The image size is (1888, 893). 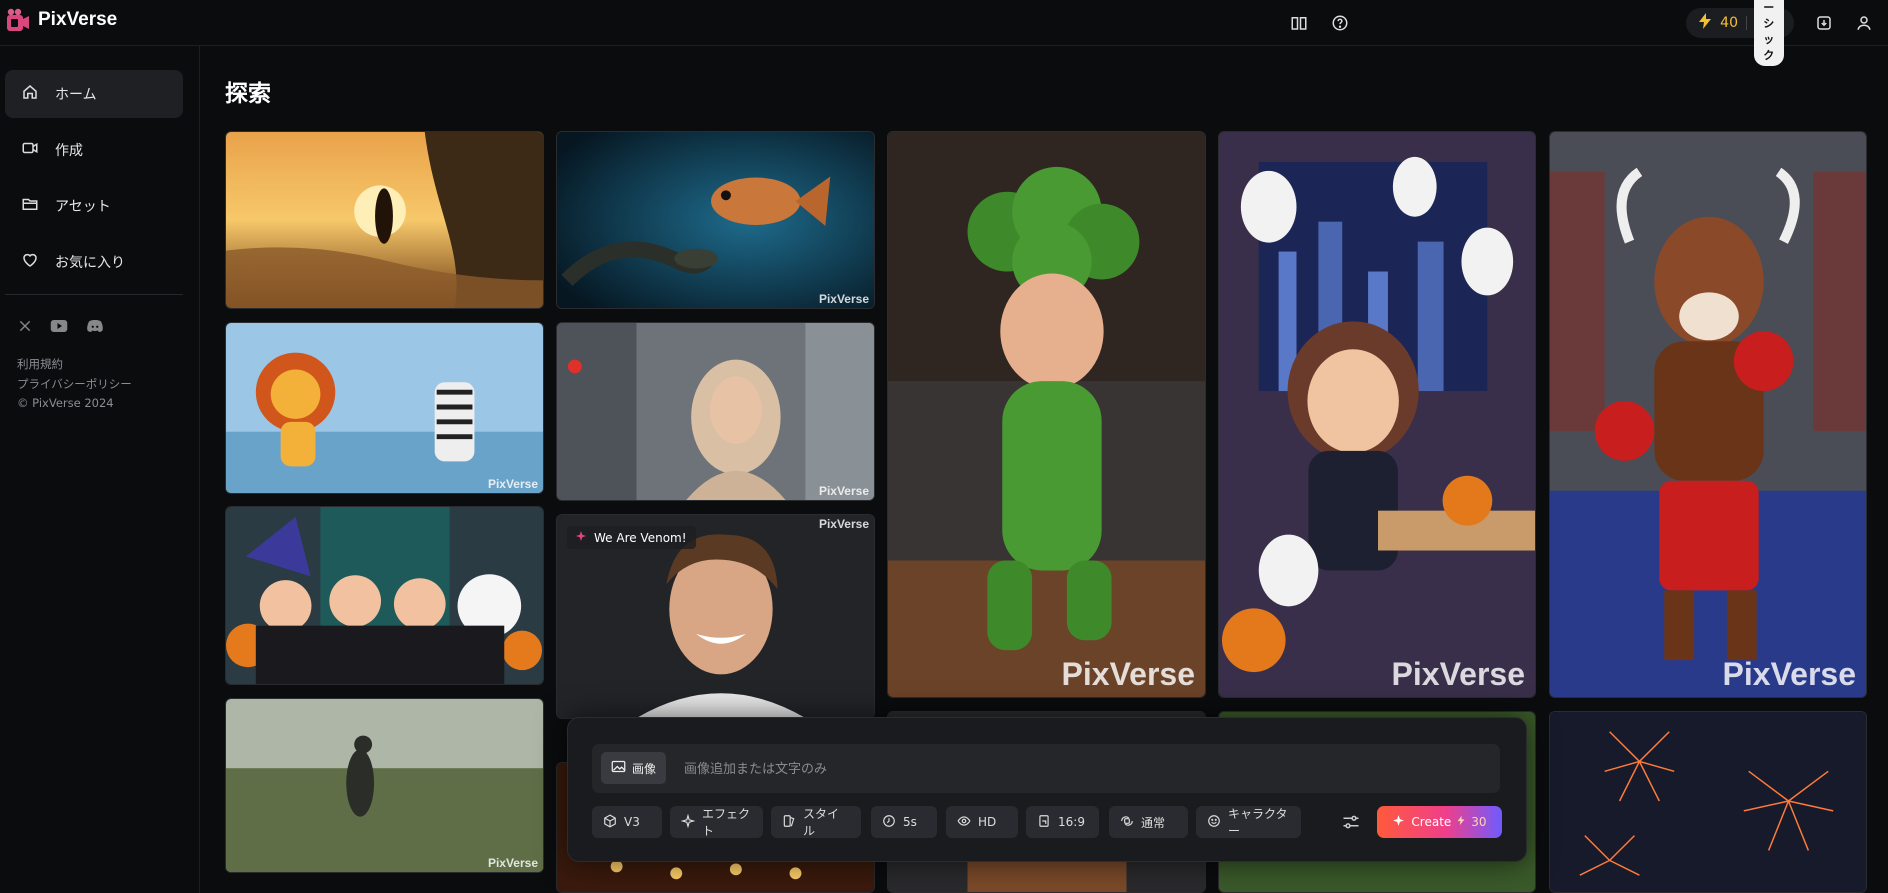 I want to click on hijab-woman-thumbnail, so click(x=715, y=411).